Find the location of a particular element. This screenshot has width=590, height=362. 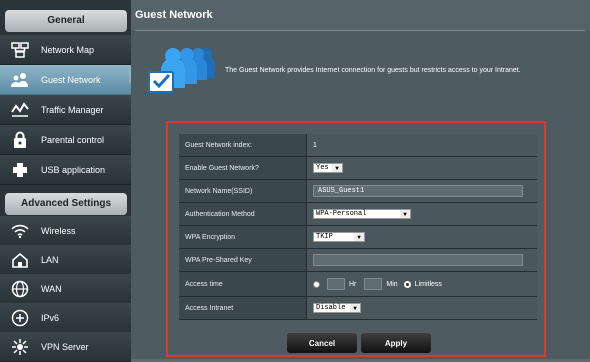

sidebar-item-label: VPN Server is located at coordinates (65, 346).